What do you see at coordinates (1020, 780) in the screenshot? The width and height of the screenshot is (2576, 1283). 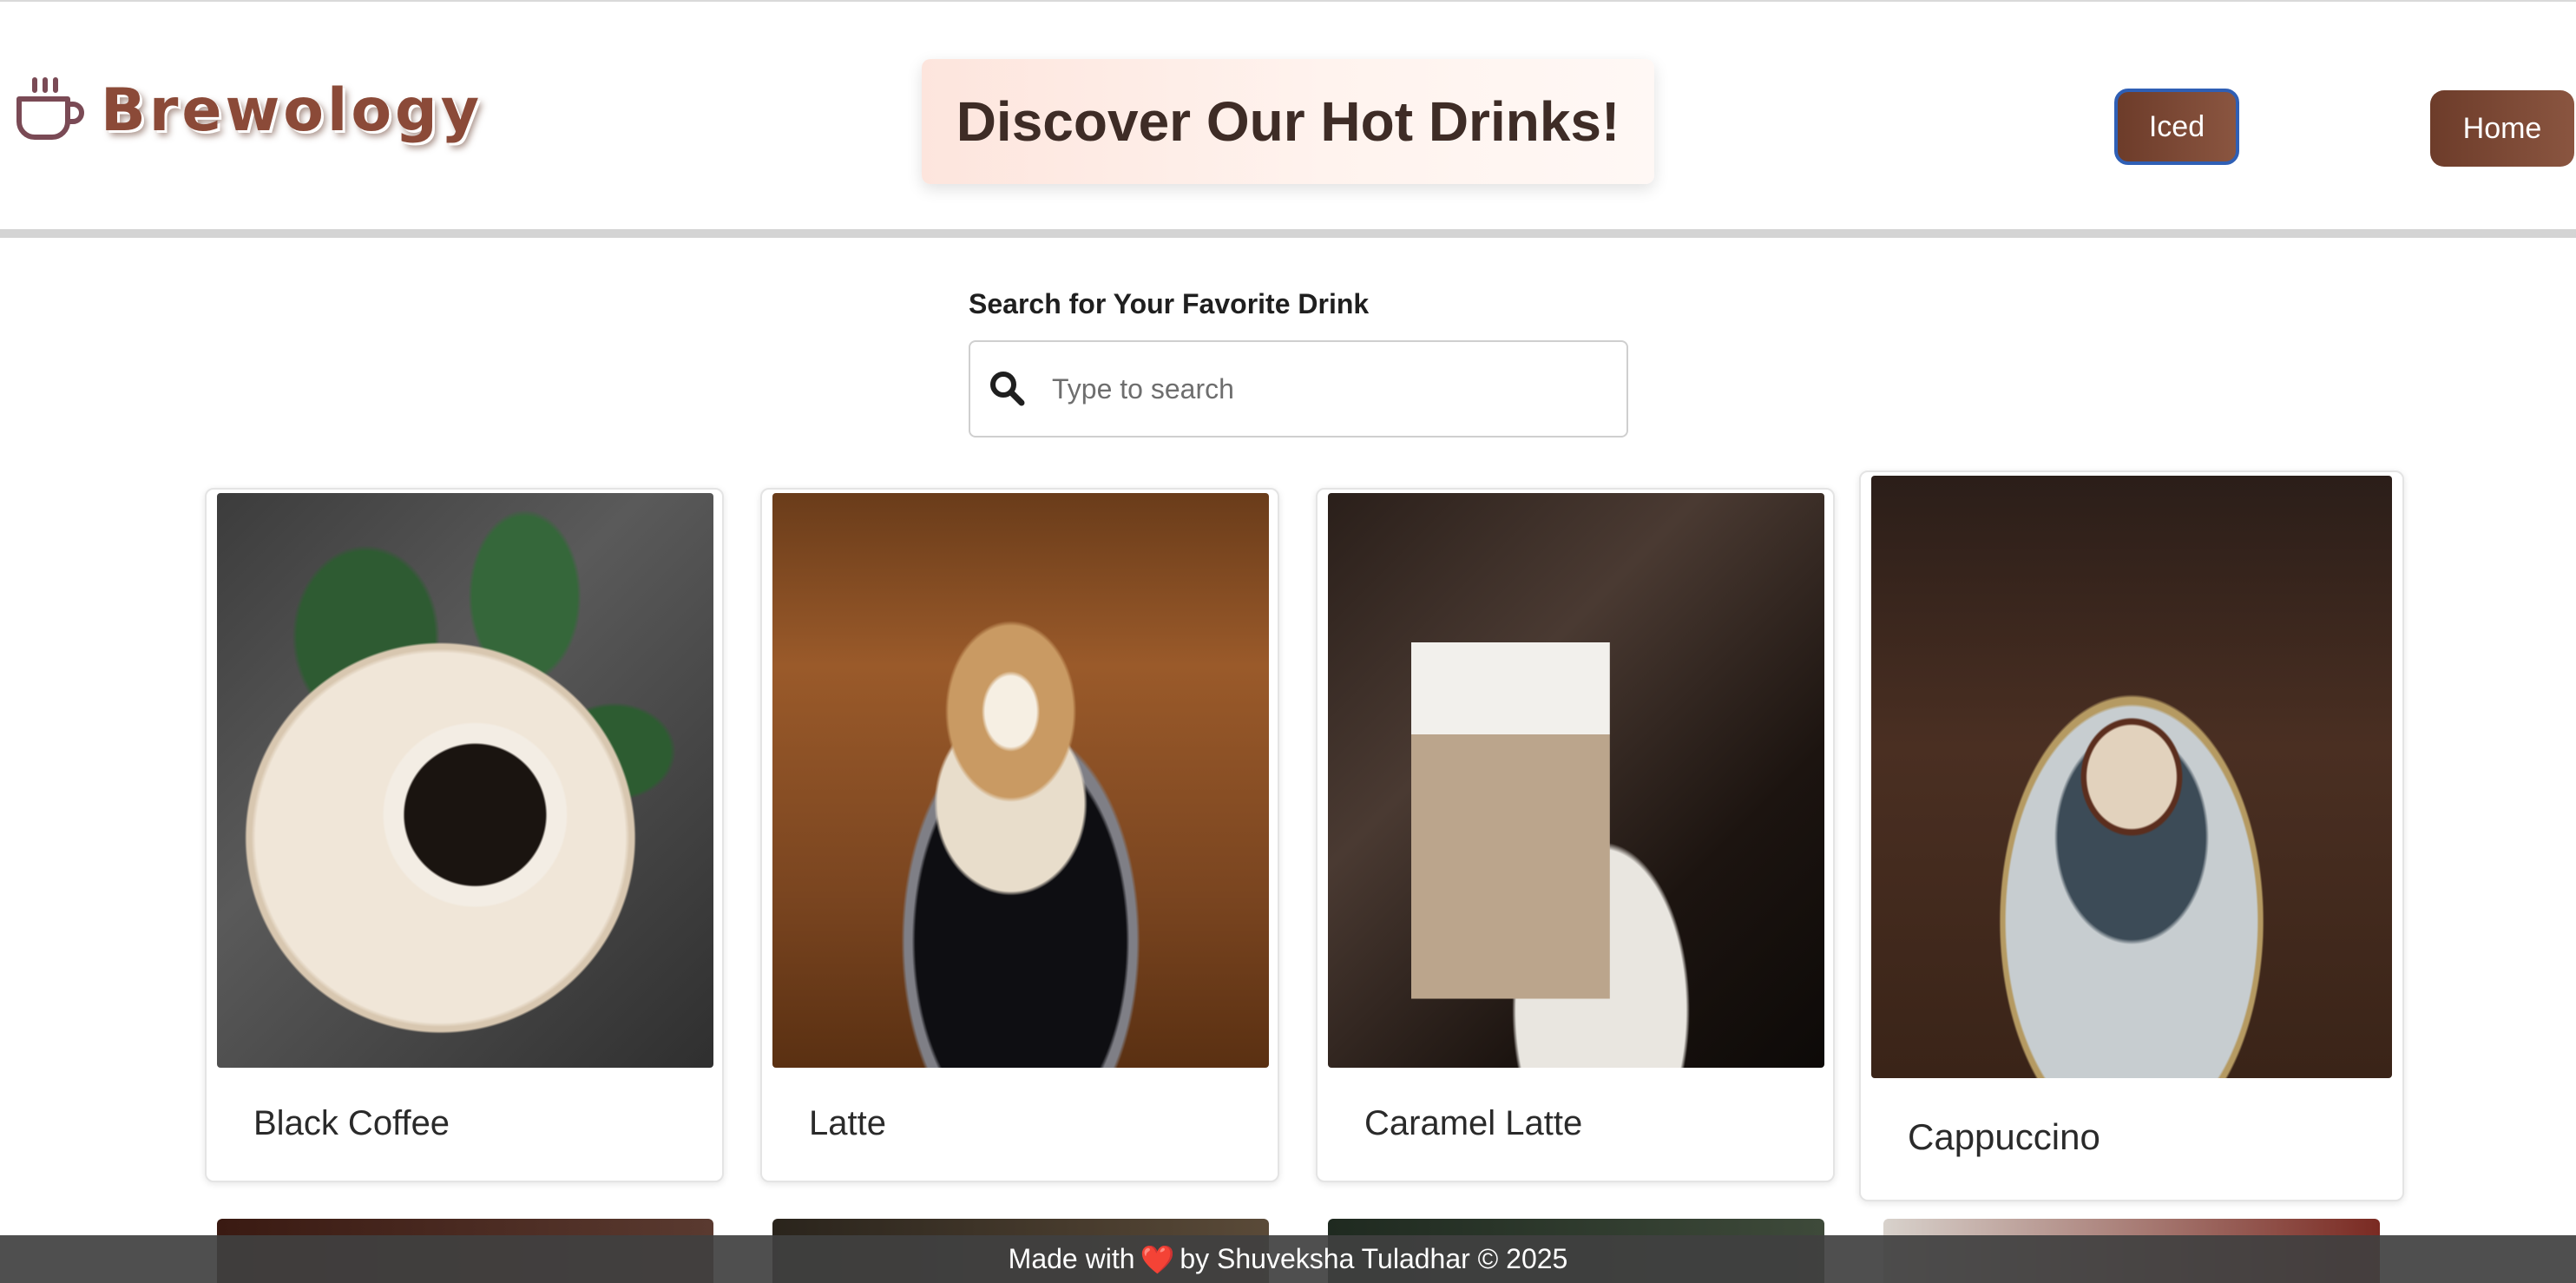 I see `drink-image-latte` at bounding box center [1020, 780].